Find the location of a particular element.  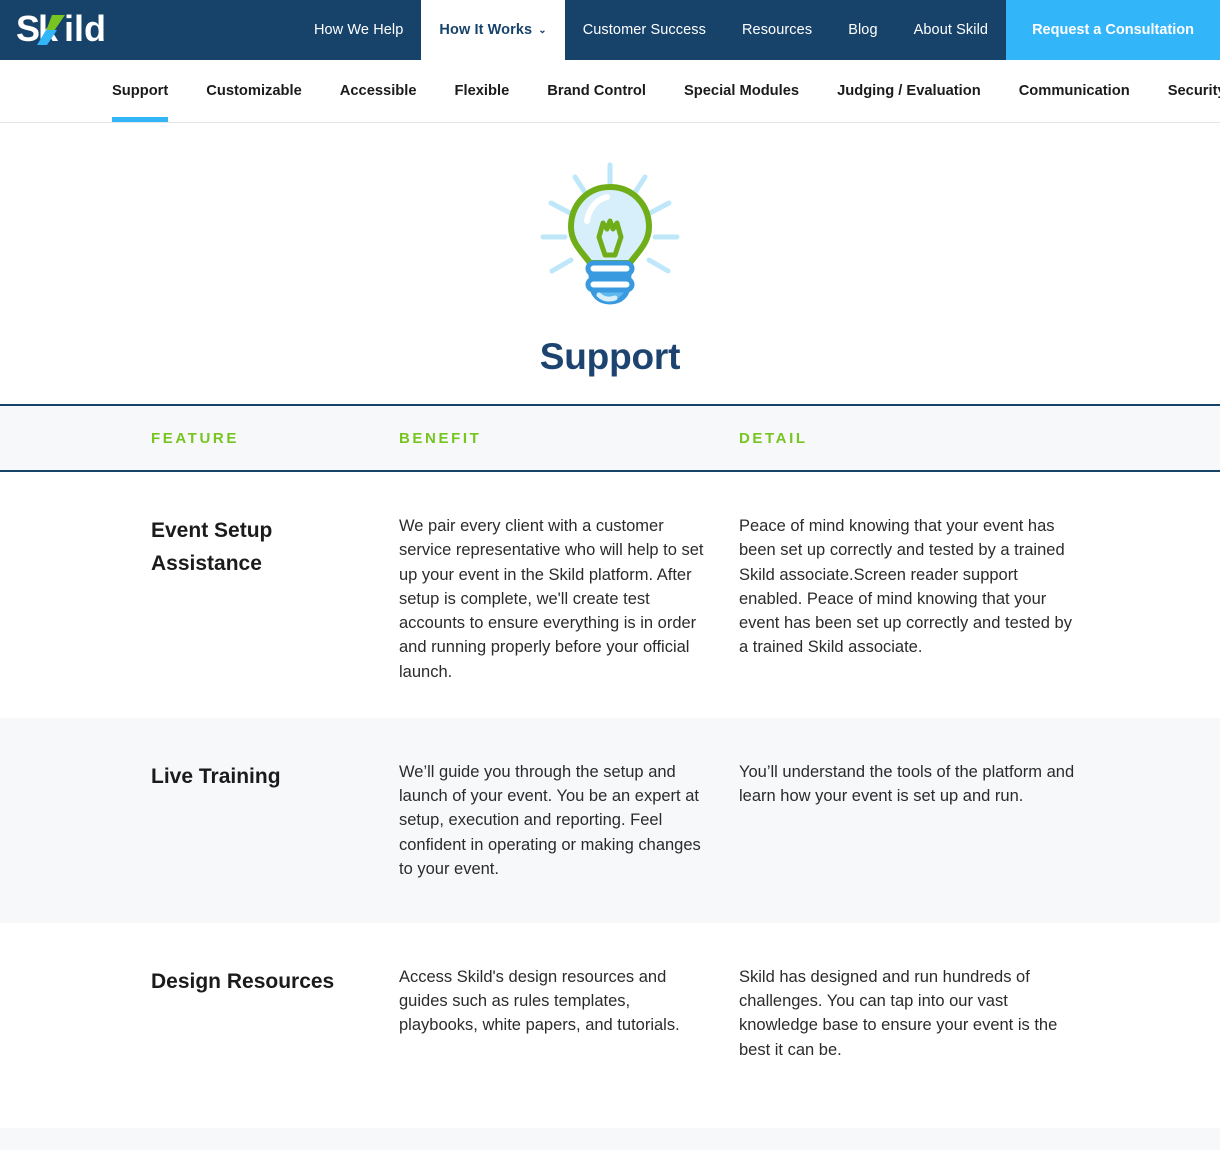

nav-label: Blog is located at coordinates (863, 30).